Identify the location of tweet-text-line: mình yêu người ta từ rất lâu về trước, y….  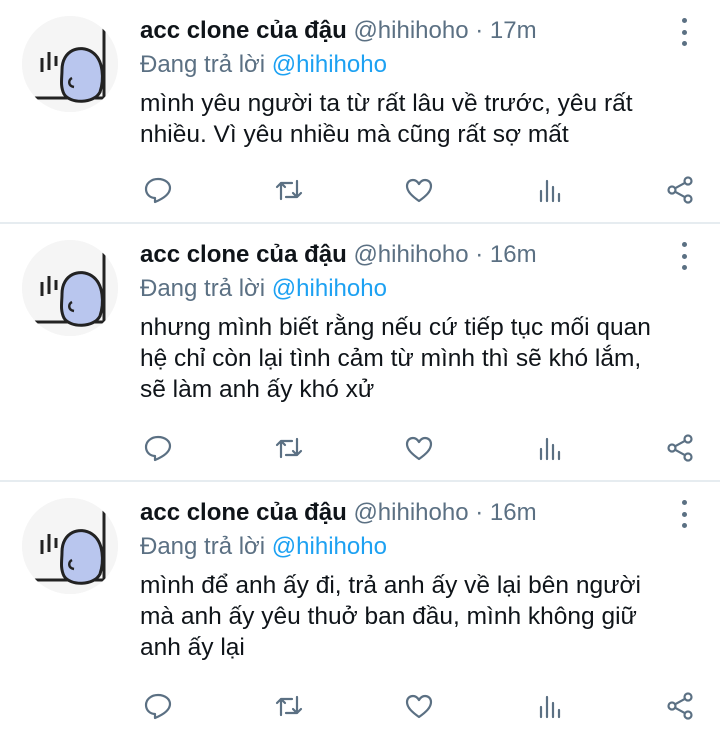
(386, 103).